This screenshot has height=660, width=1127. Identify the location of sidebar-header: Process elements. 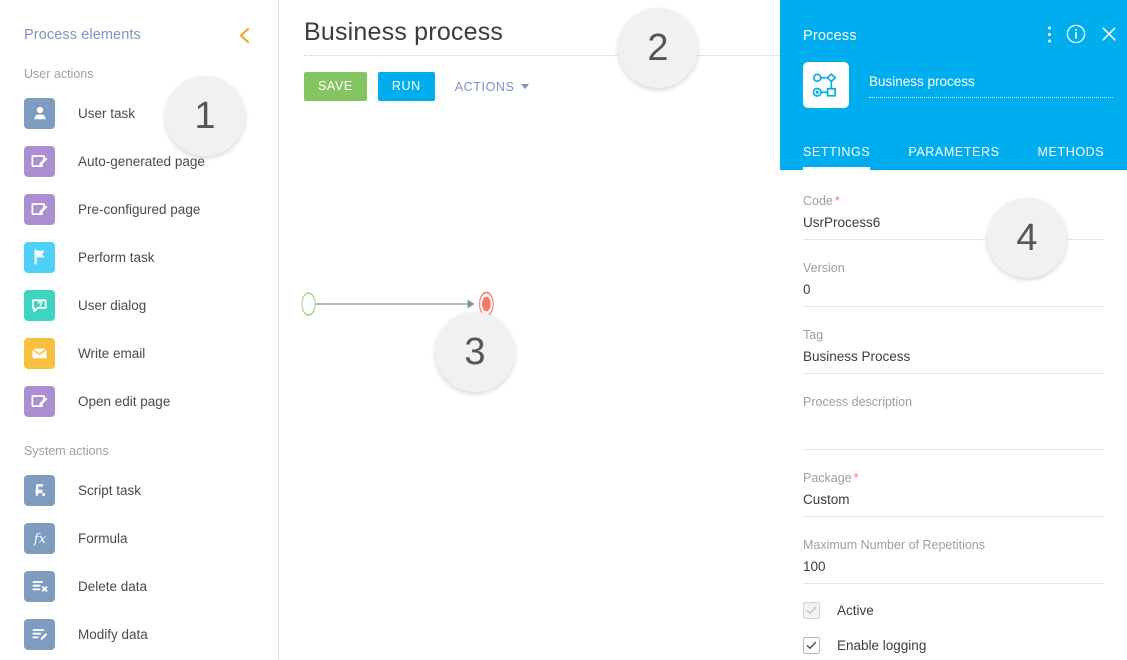
(139, 24).